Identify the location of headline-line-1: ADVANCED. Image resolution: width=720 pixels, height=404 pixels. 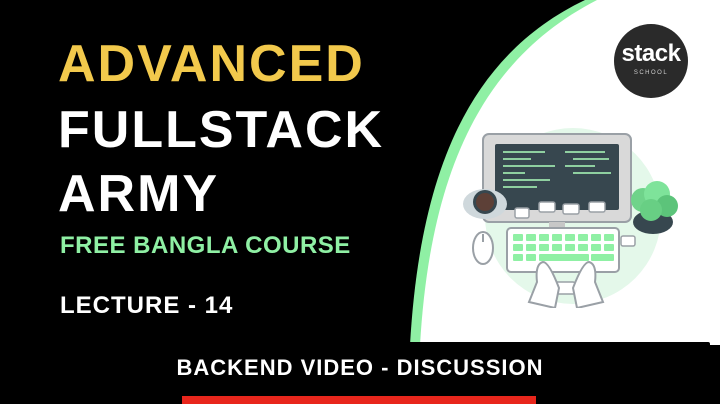
(211, 64).